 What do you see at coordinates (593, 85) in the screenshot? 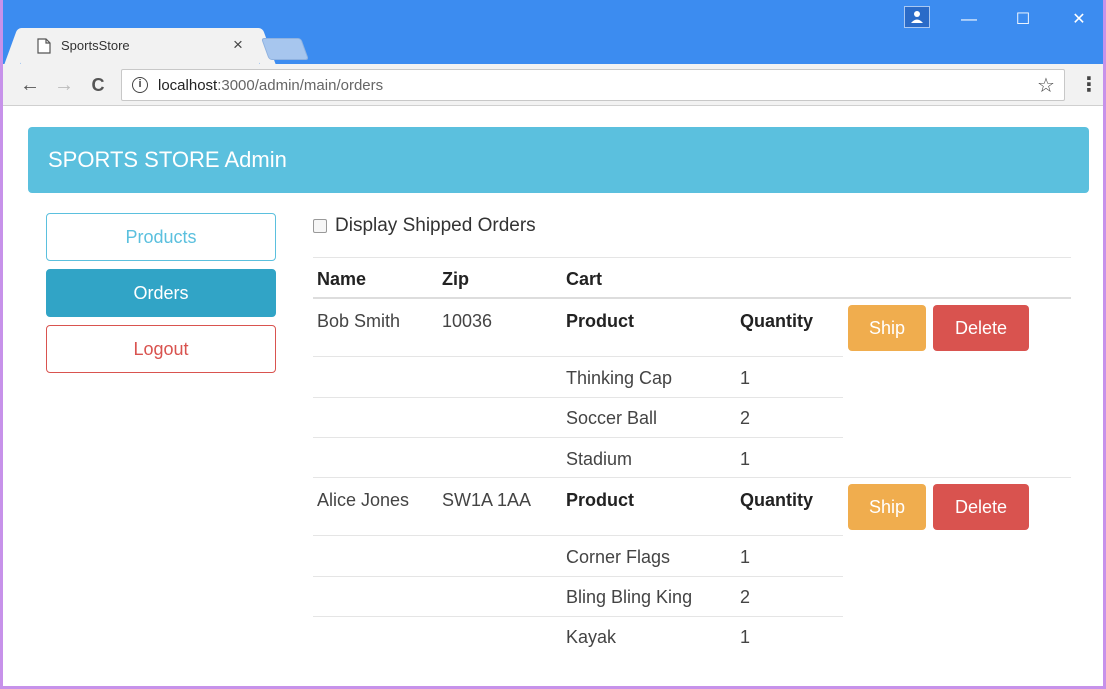
I see `address-bar: i localhost:3000/admin/main/orders` at bounding box center [593, 85].